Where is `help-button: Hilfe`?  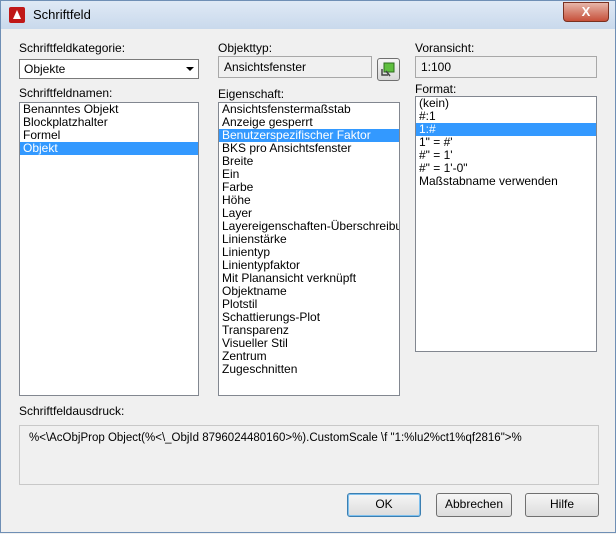
help-button: Hilfe is located at coordinates (562, 505).